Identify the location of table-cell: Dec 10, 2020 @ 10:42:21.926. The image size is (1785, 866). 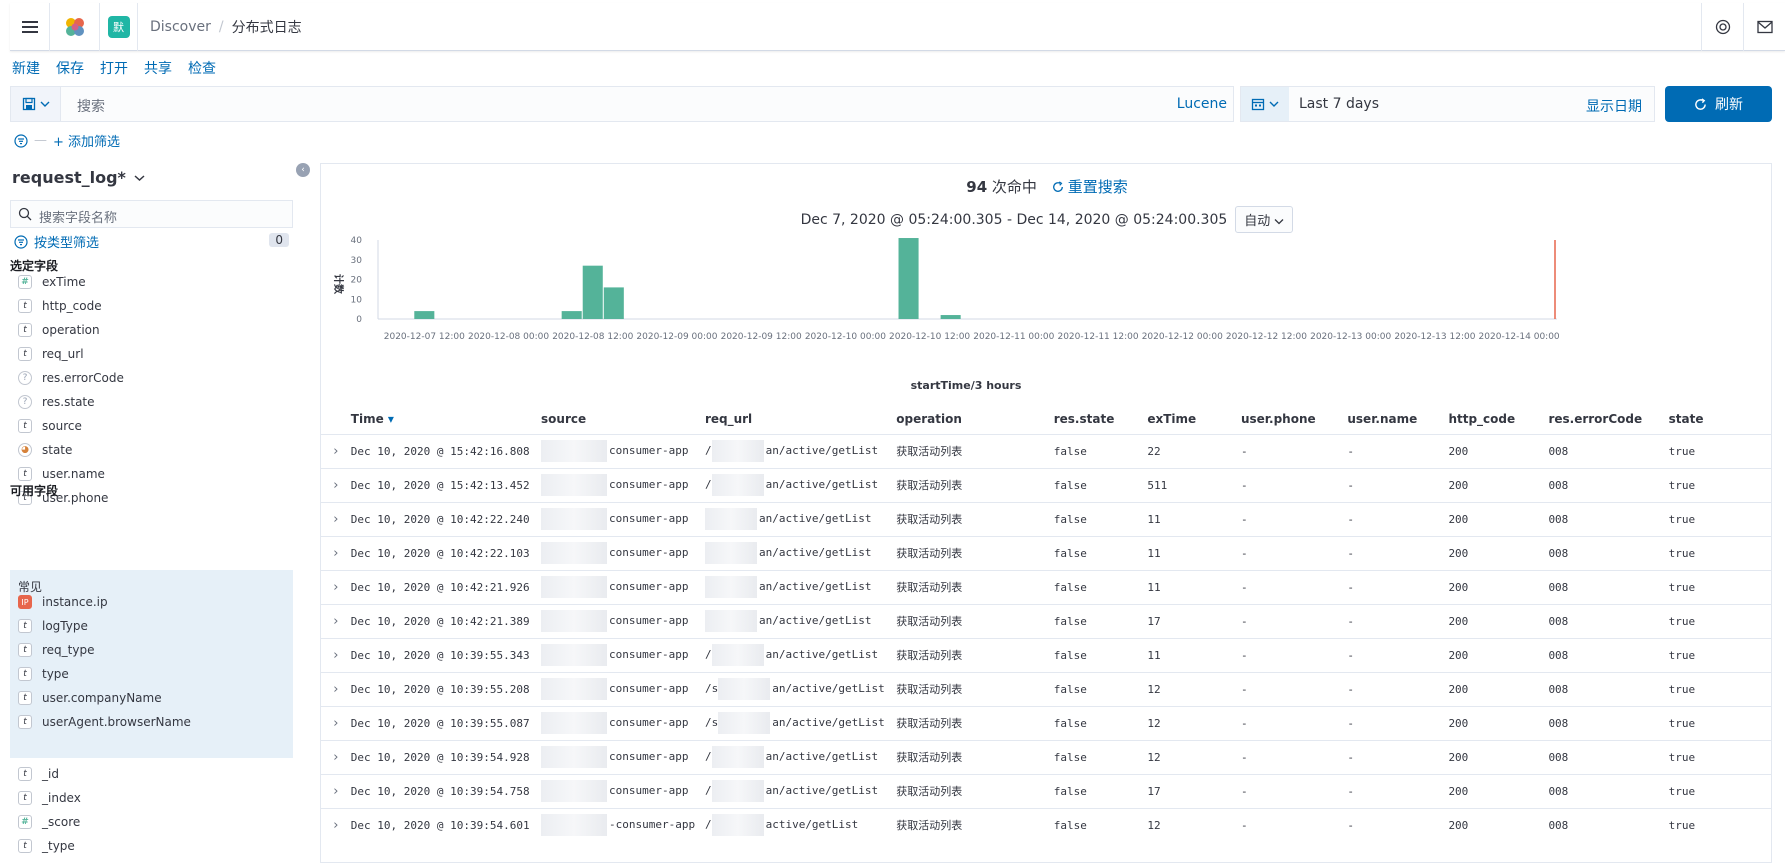
(446, 586).